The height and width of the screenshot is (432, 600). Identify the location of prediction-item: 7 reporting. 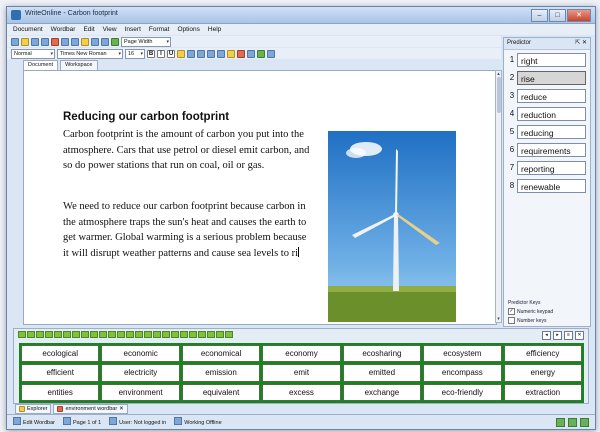
(546, 167).